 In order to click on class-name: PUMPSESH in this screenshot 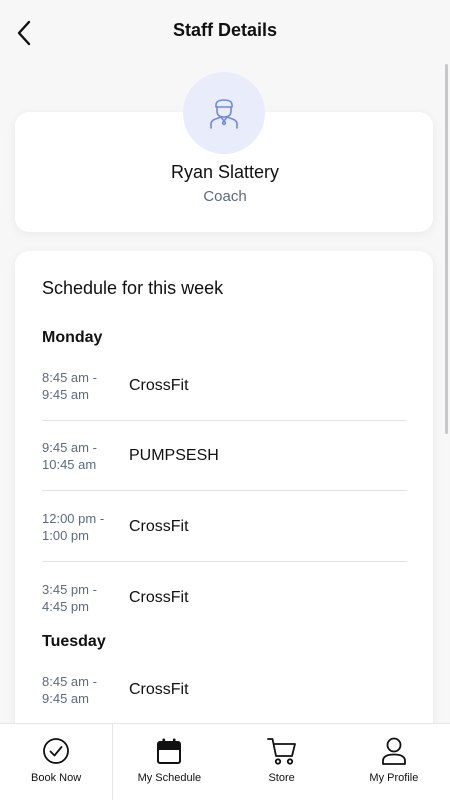, I will do `click(174, 455)`.